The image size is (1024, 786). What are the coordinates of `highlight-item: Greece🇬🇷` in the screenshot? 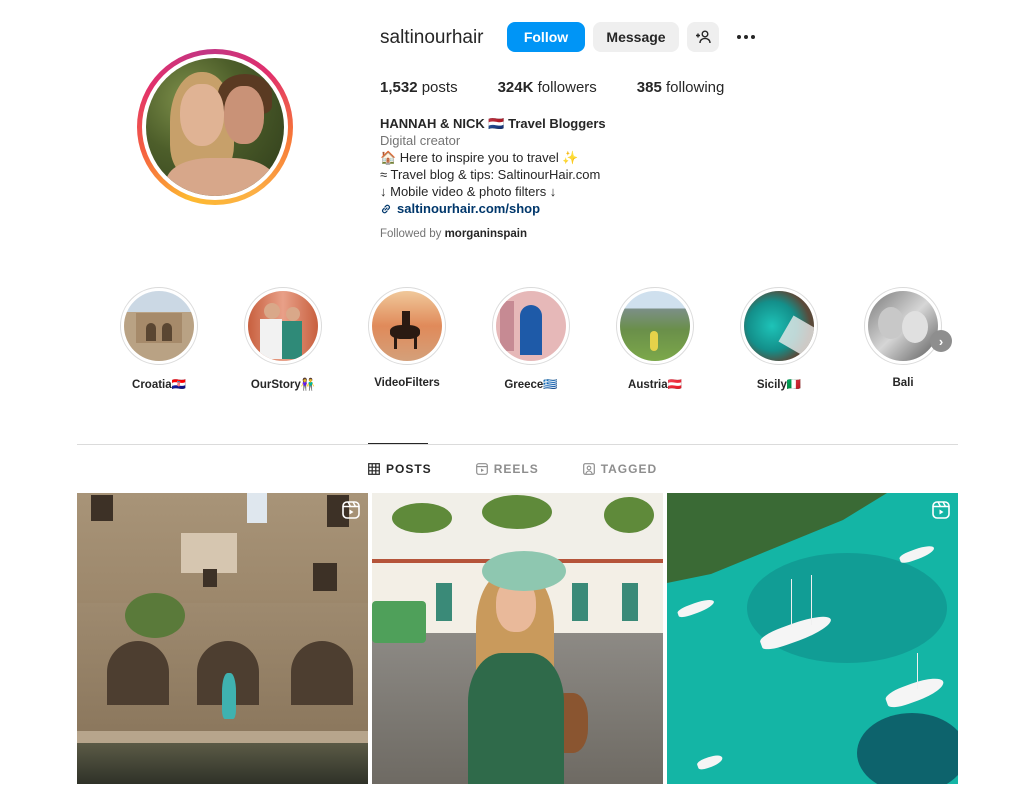 It's located at (531, 339).